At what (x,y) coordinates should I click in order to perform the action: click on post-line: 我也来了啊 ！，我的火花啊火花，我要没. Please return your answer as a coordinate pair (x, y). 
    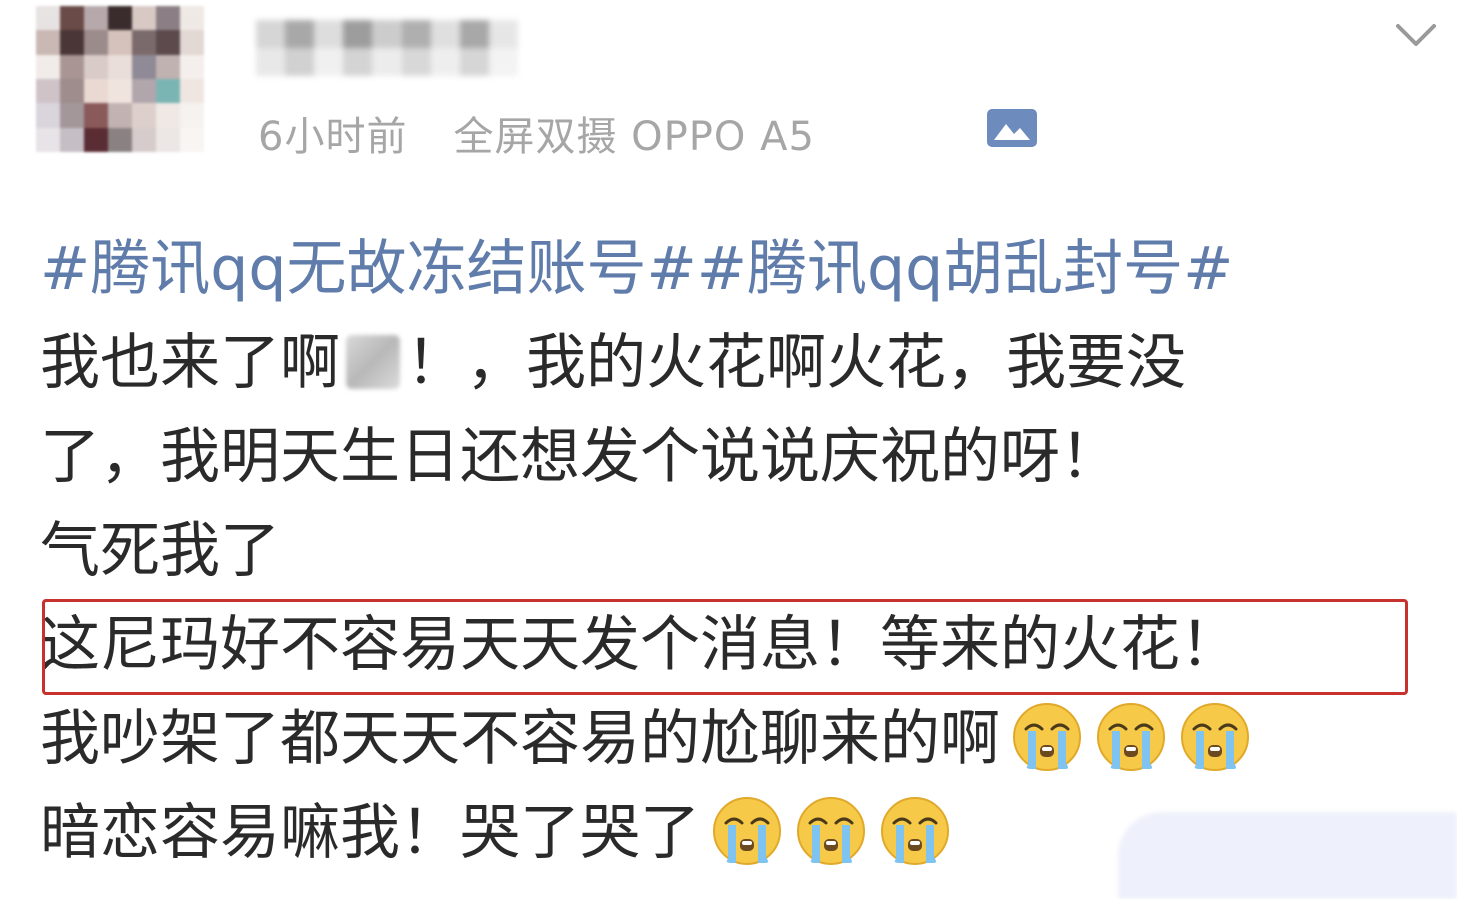
    Looking at the image, I should click on (740, 363).